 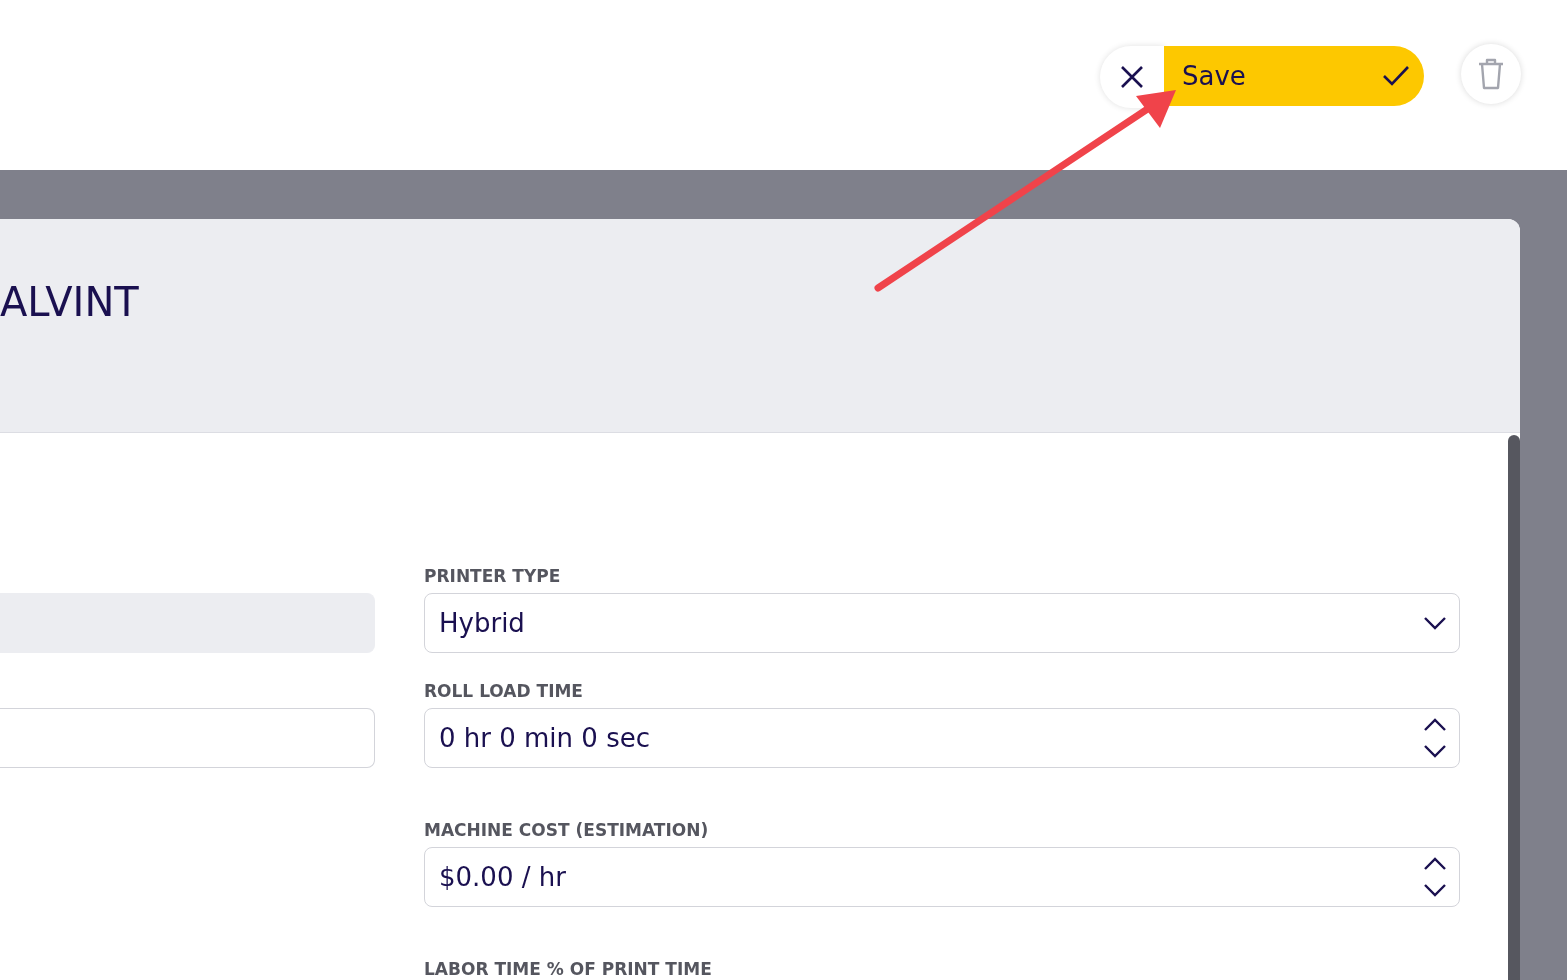 What do you see at coordinates (942, 738) in the screenshot?
I see `number-input-field: 0 hr 0 min 0 sec` at bounding box center [942, 738].